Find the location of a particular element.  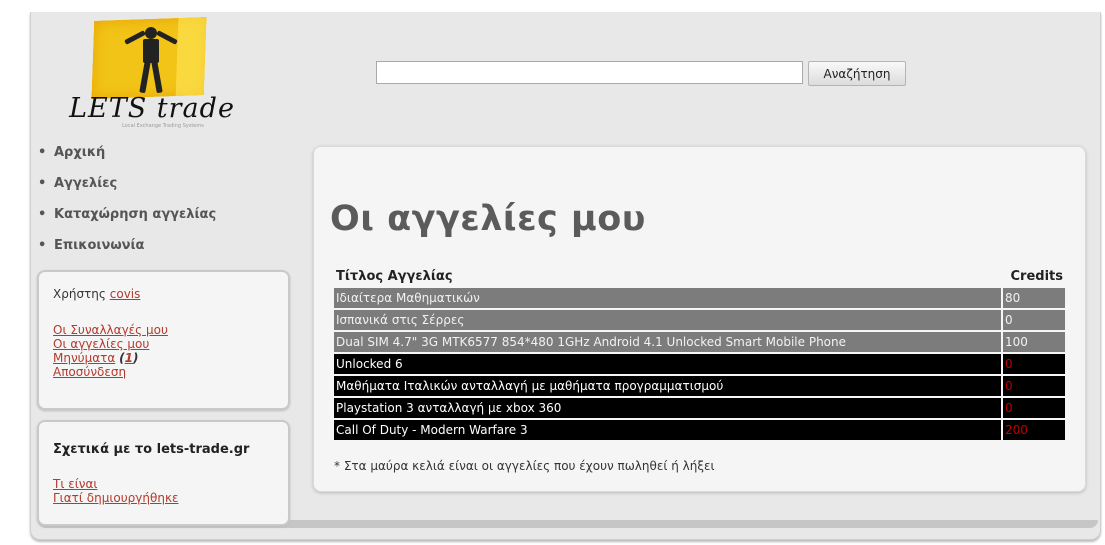

messages-count-link: 1 is located at coordinates (129, 358).